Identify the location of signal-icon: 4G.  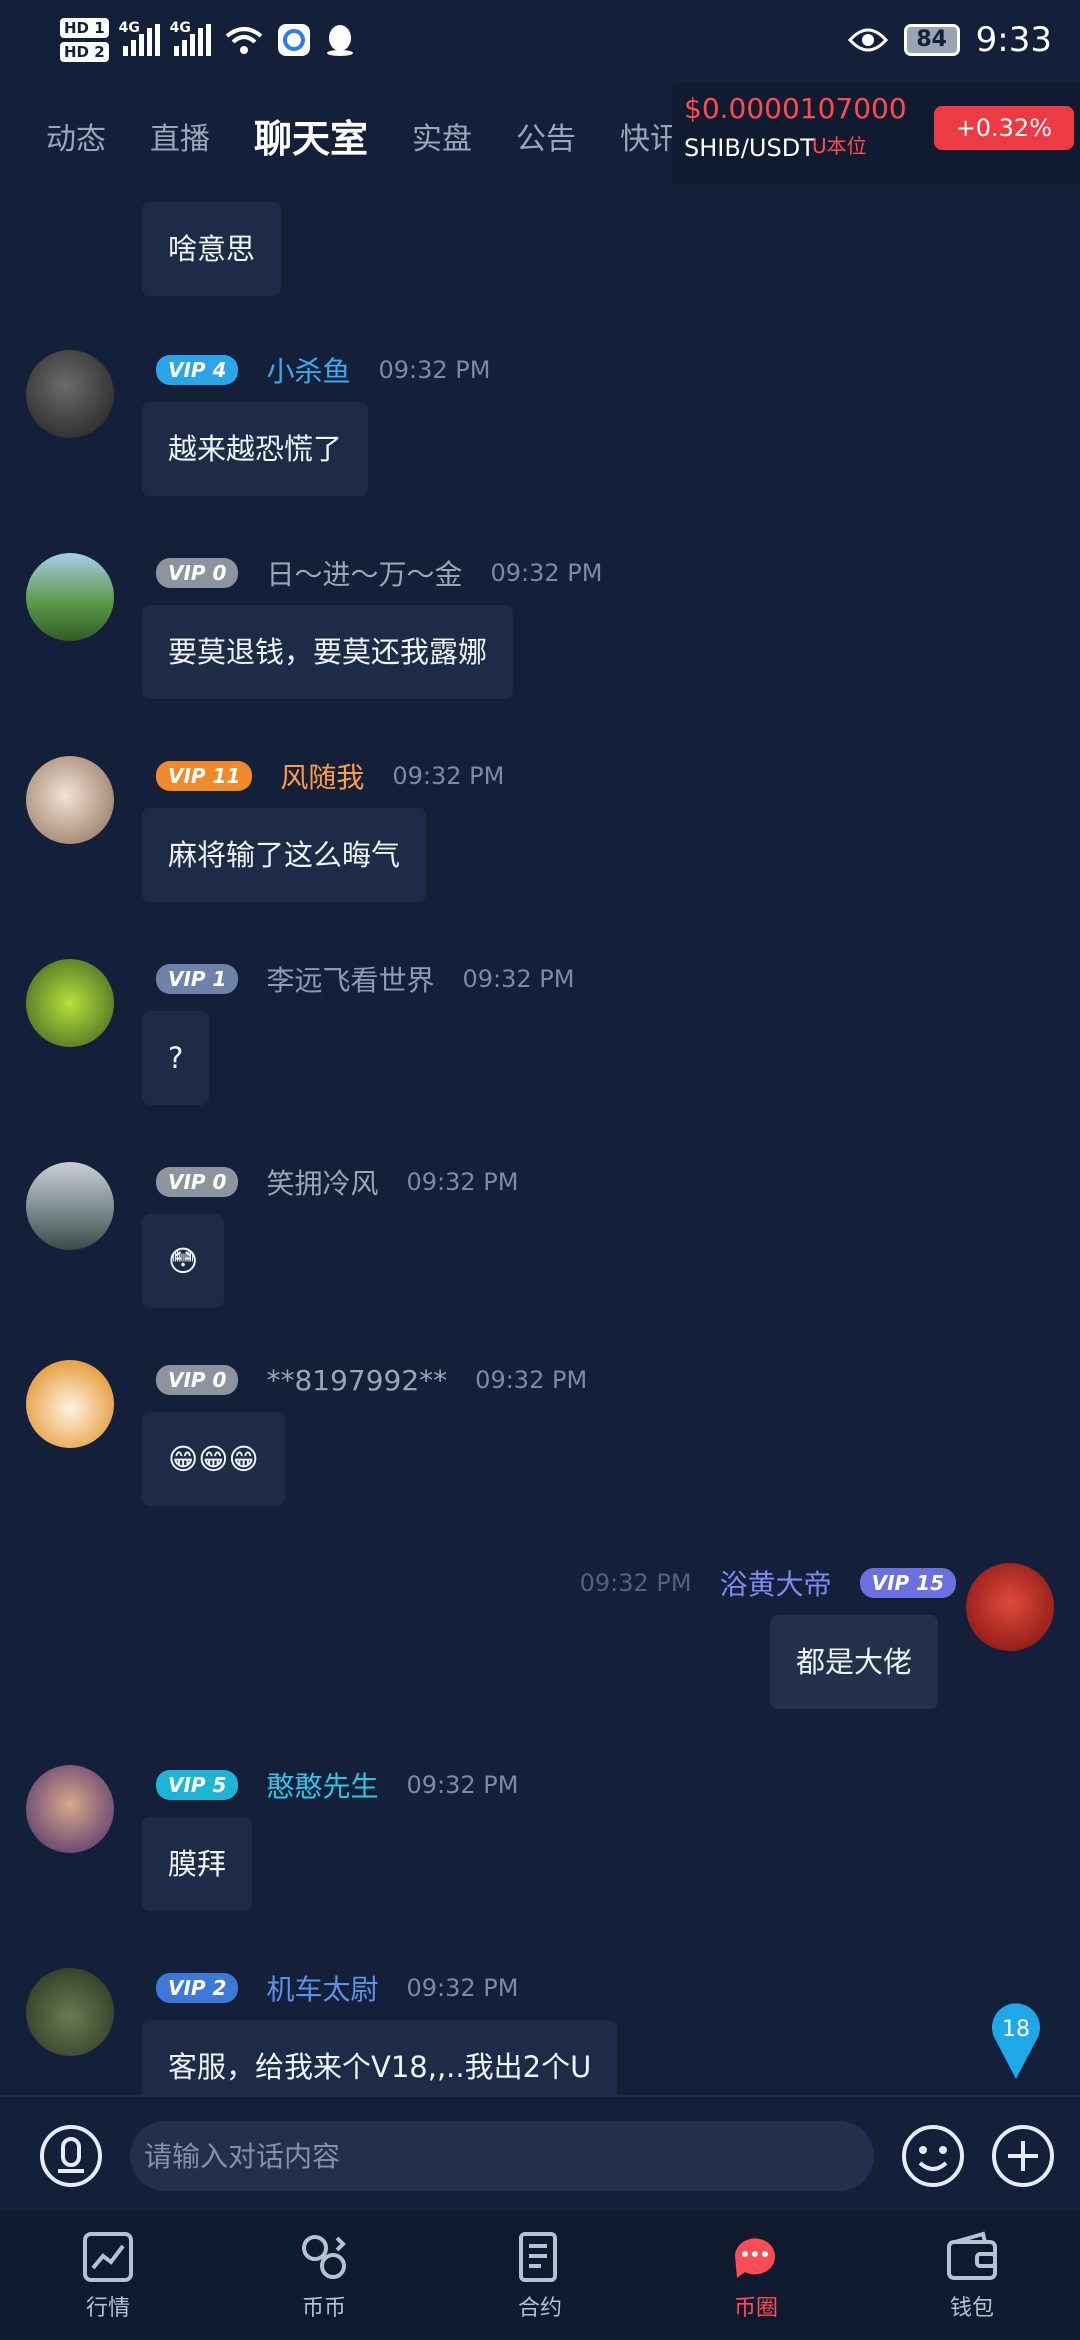
(139, 38).